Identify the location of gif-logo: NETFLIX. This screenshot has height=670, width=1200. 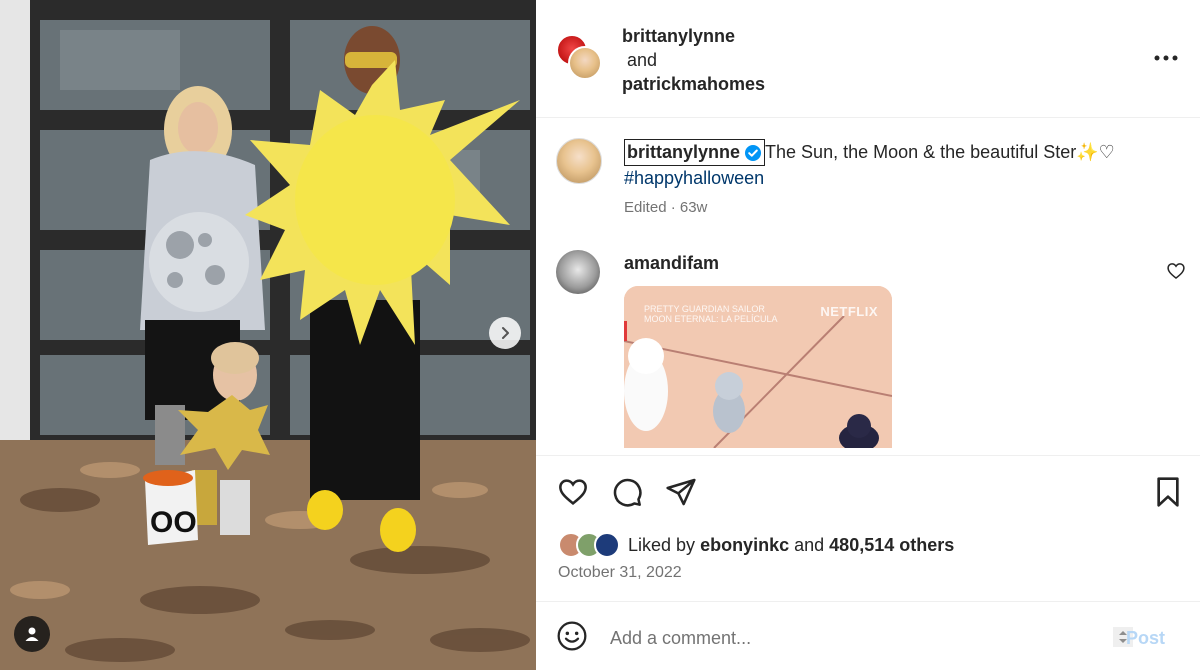
(849, 311).